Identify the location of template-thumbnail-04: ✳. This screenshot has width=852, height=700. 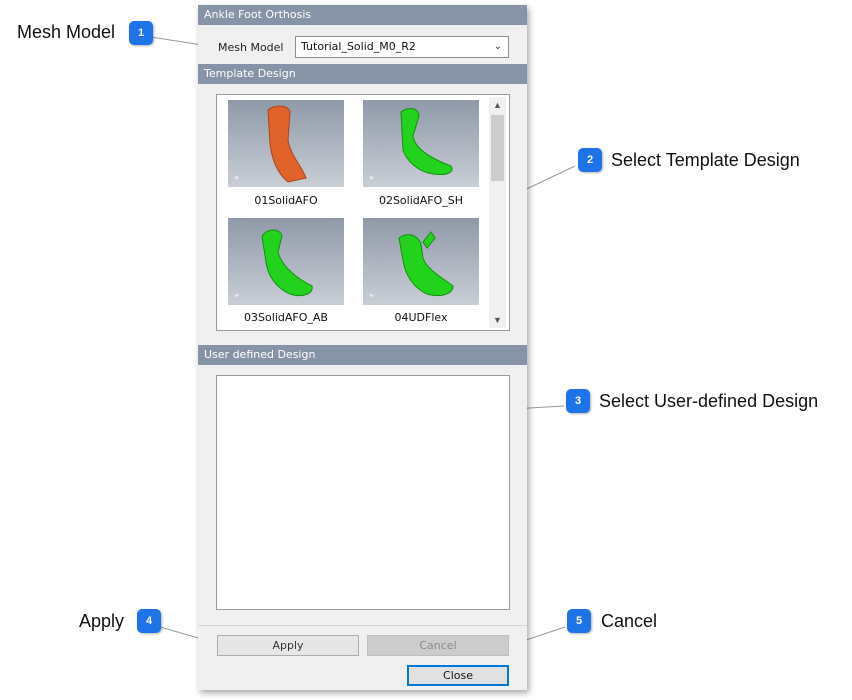
(421, 261).